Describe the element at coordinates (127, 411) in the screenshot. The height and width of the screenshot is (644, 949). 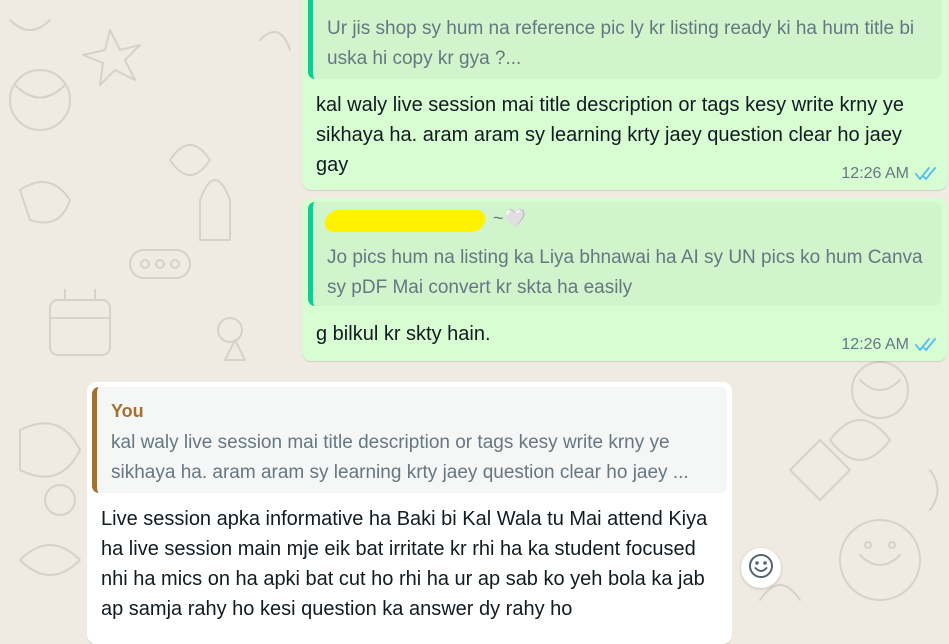
I see `quoted-author: You` at that location.